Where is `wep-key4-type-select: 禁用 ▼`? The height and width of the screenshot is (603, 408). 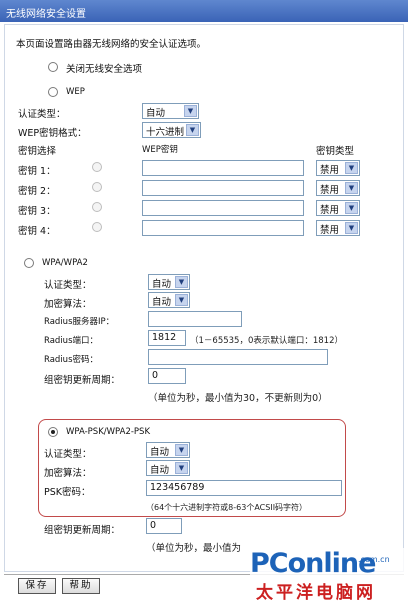
wep-key4-type-select: 禁用 ▼ is located at coordinates (338, 228).